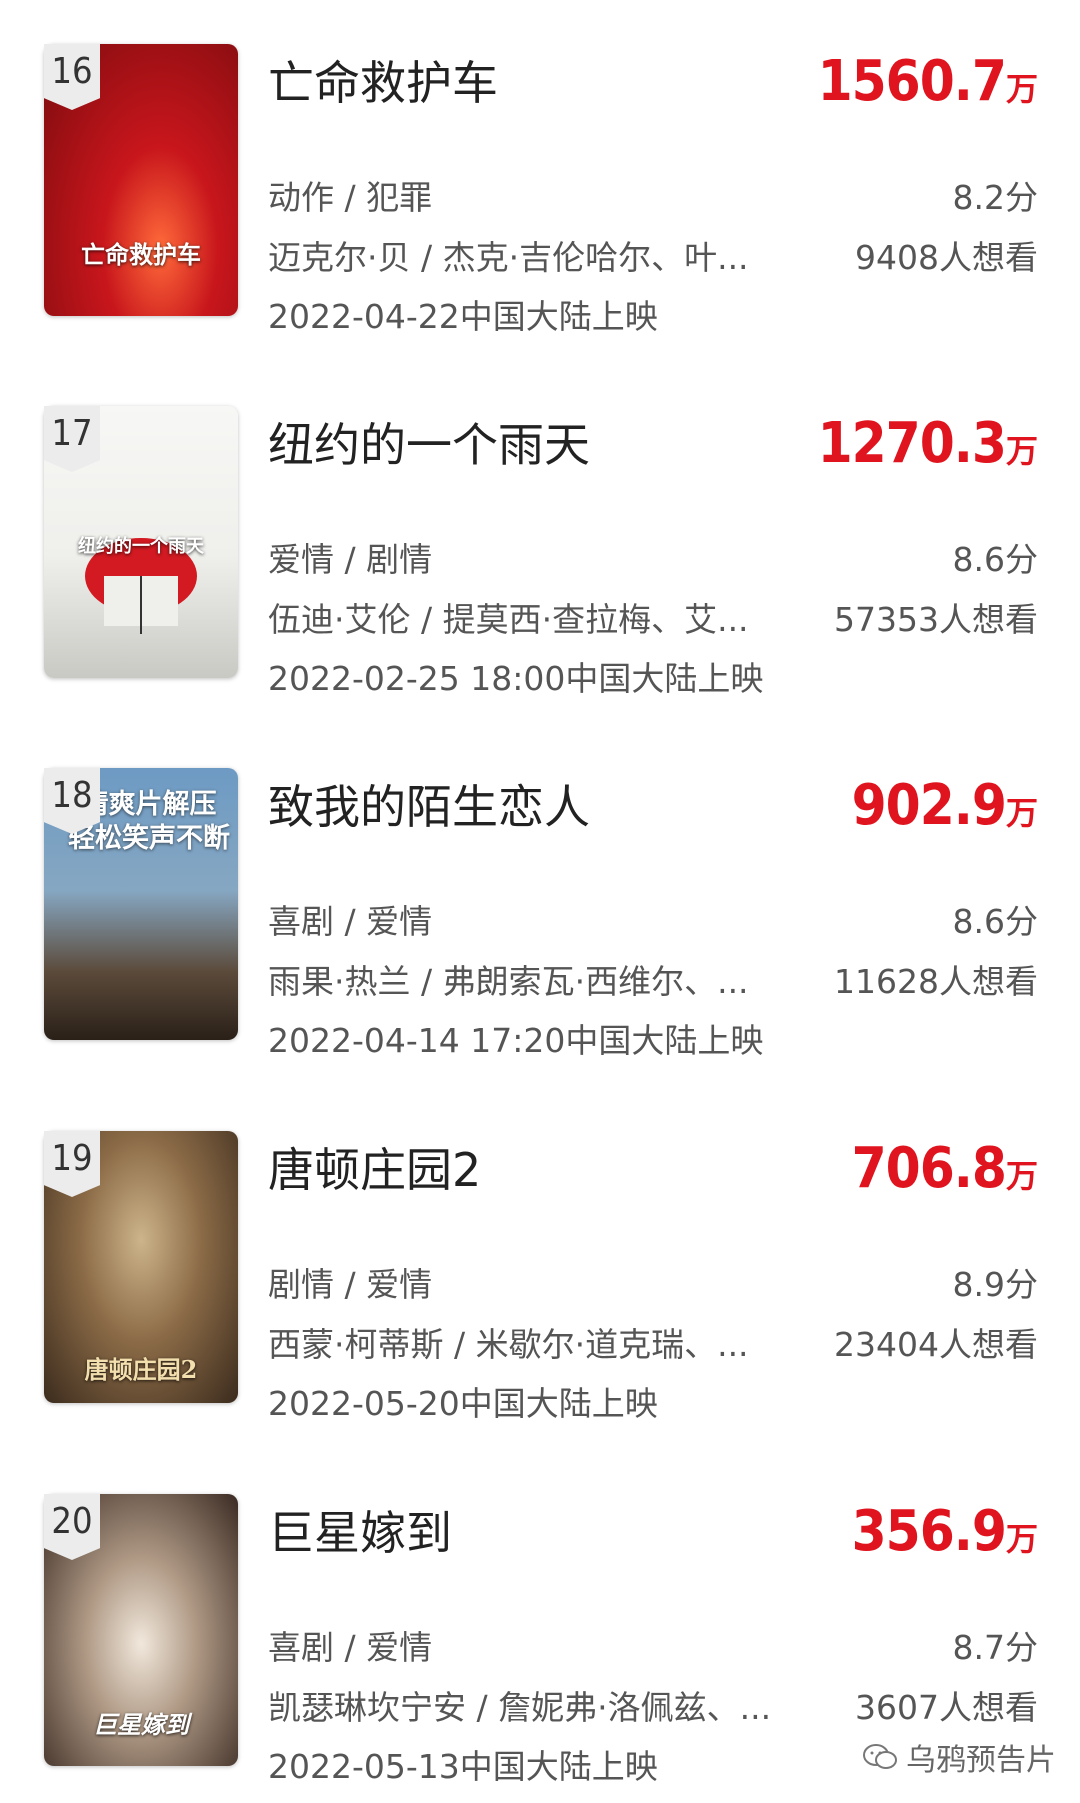  I want to click on rank-badge: 17, so click(72, 439).